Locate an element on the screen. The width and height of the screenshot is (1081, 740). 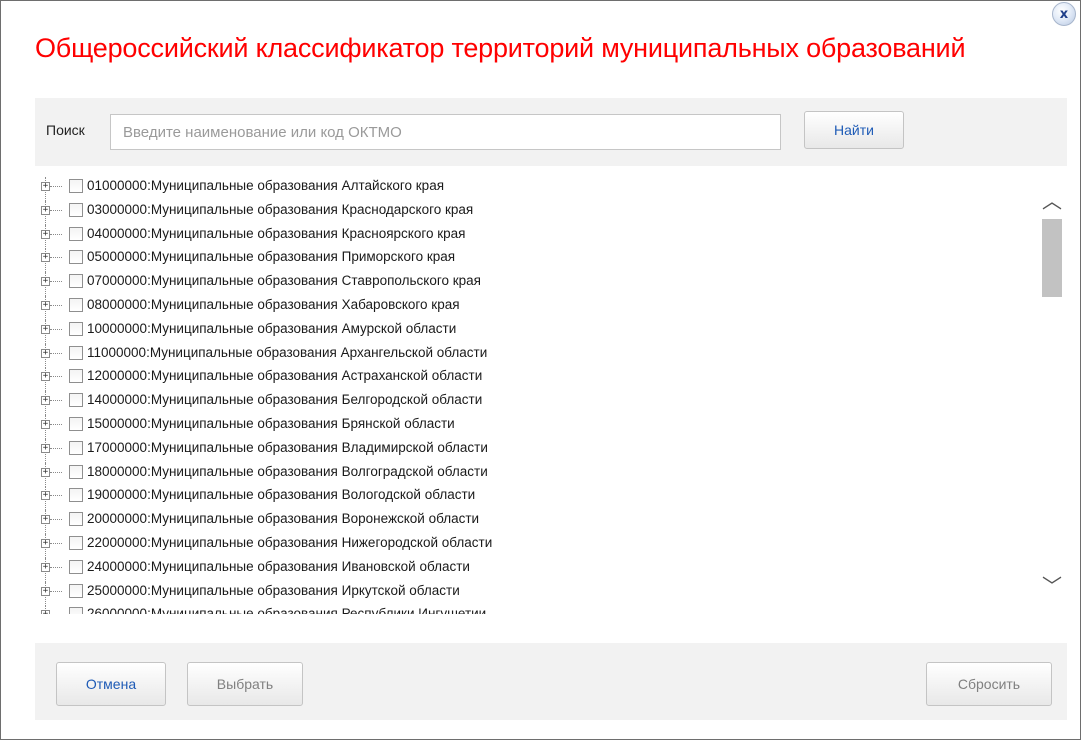
reset-button: Сбросить is located at coordinates (989, 684).